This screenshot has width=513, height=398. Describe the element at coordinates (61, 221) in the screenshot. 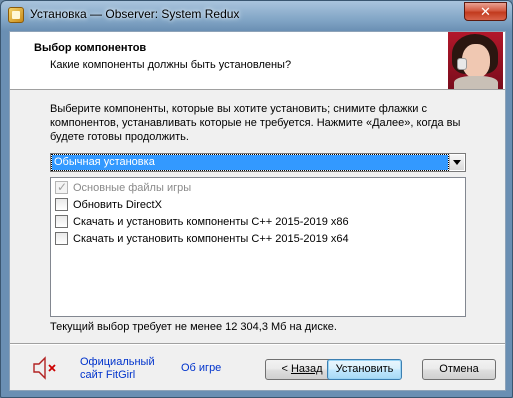

I see `component-checkbox-cpp-x86` at that location.